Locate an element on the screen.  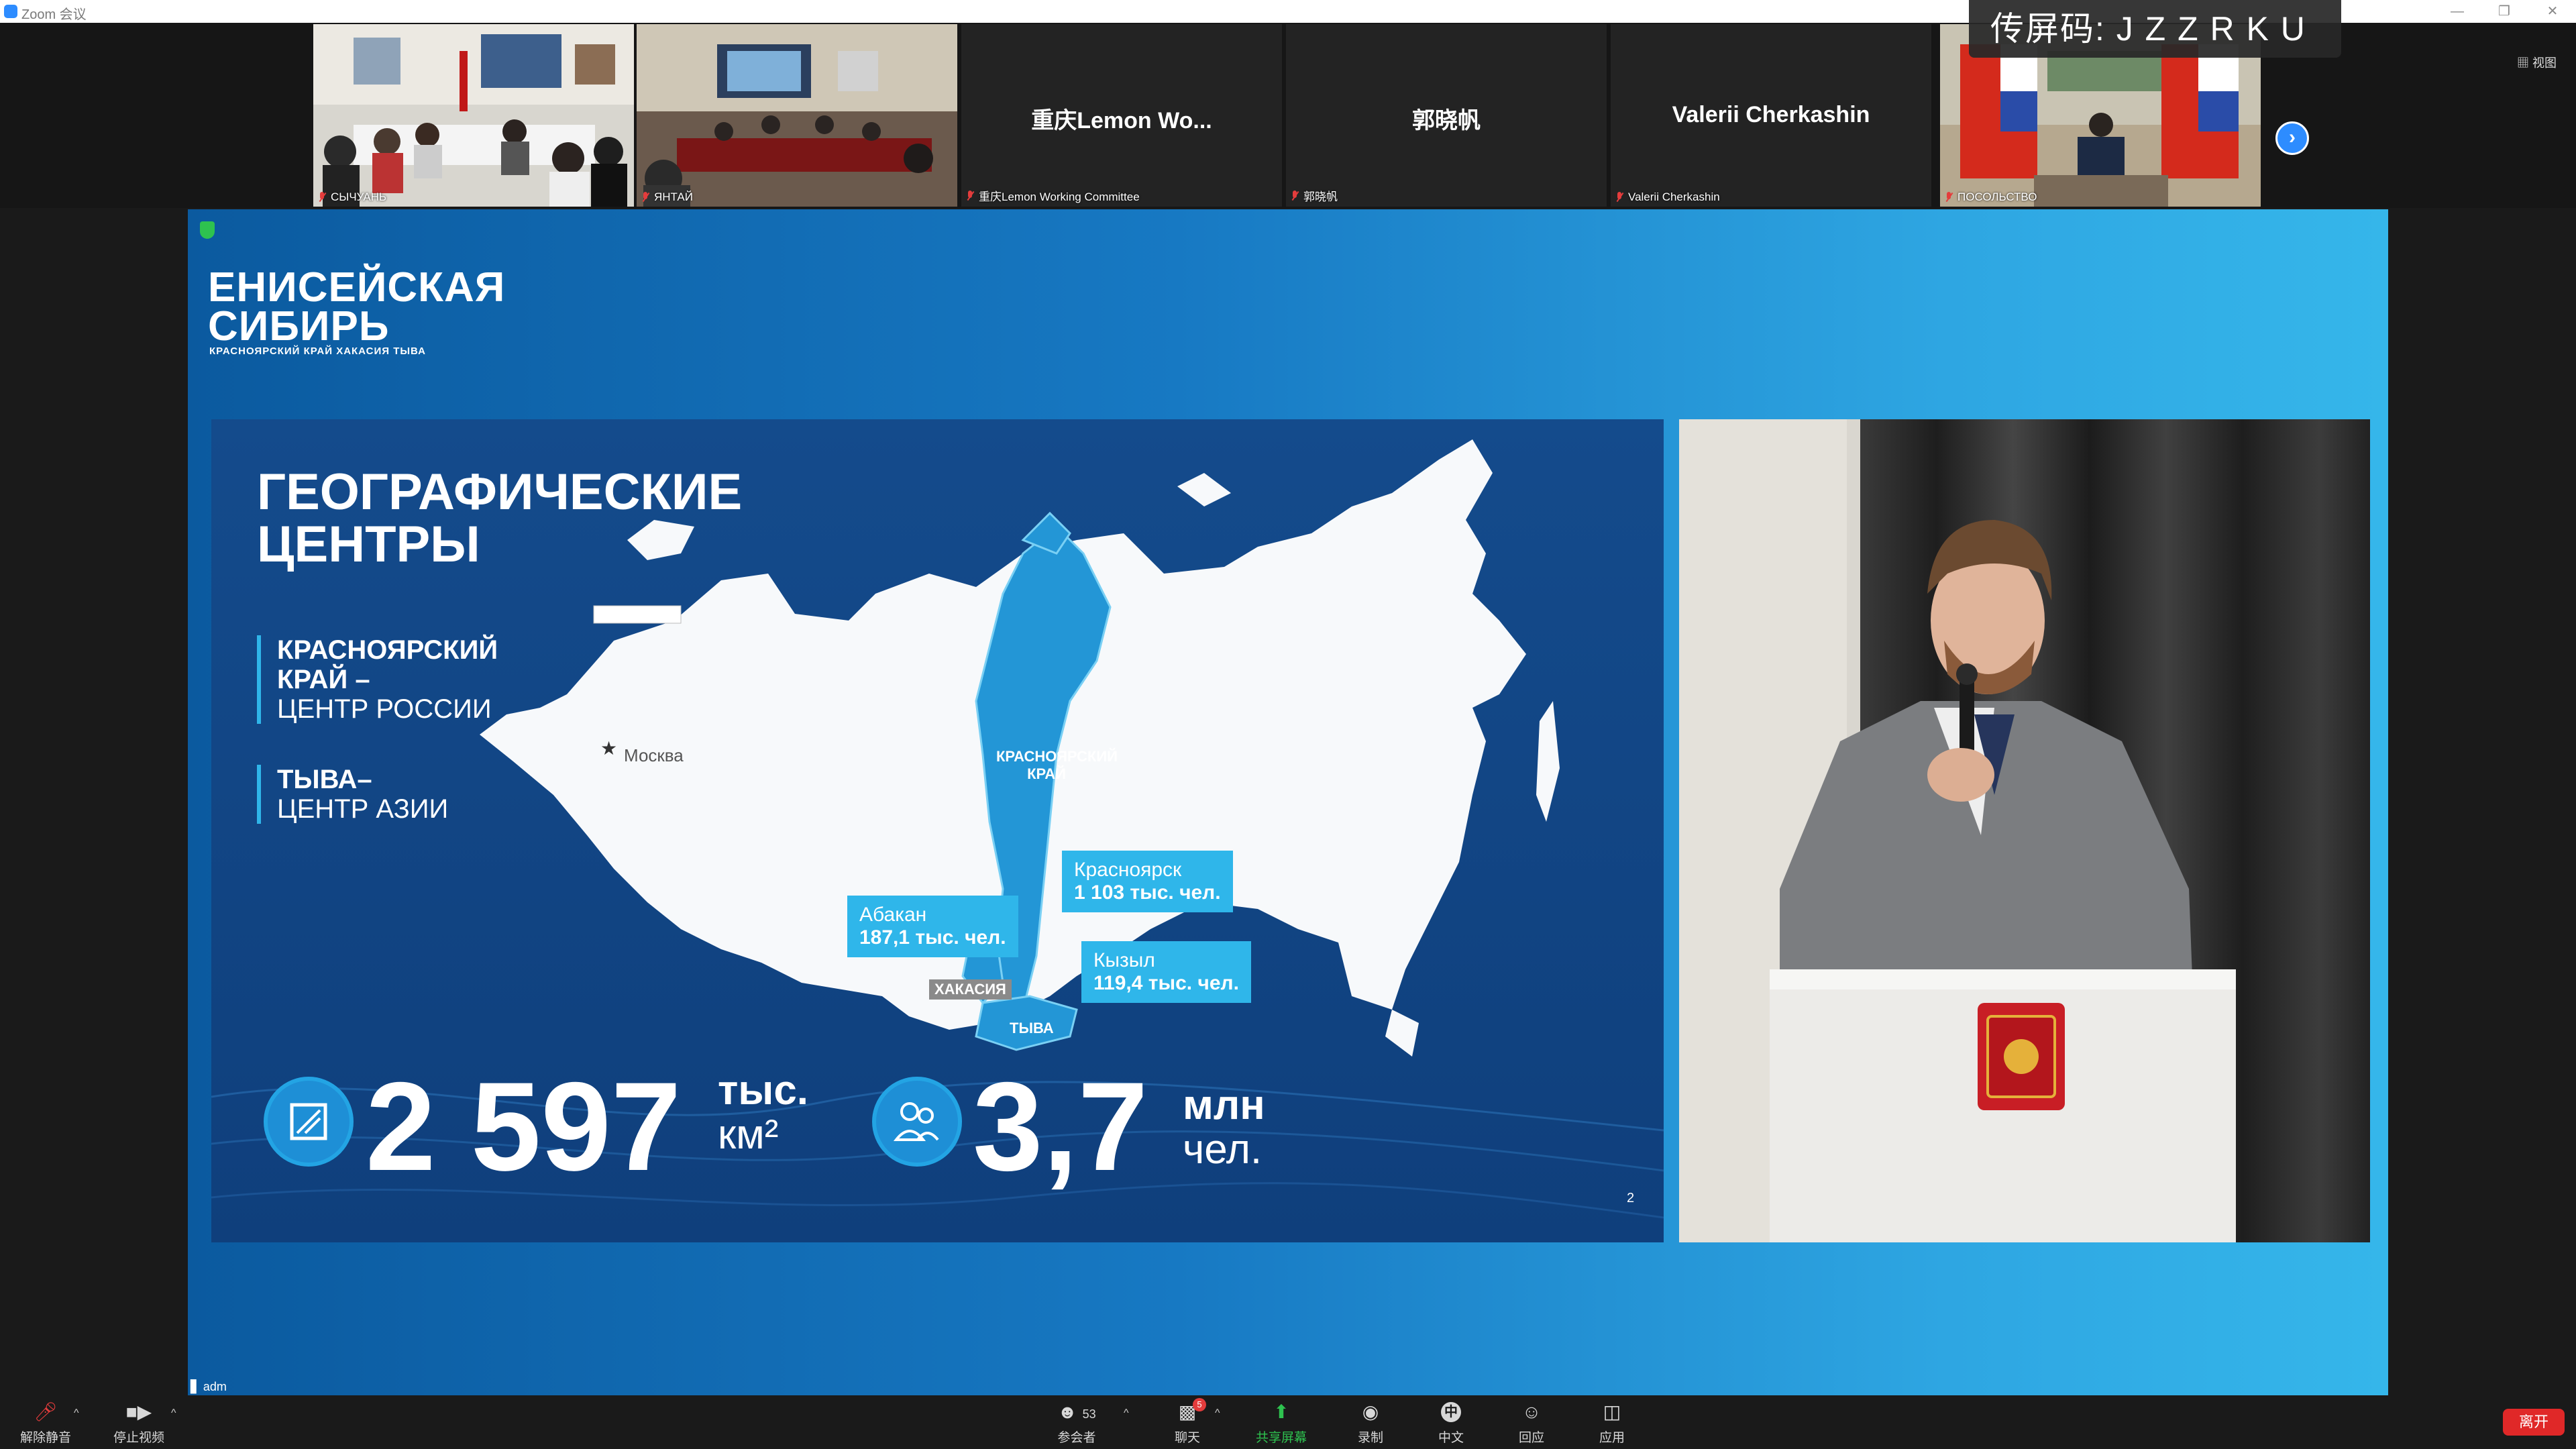
share-code-overlay: 传屏码: J Z Z R K U is located at coordinates (2155, 29).